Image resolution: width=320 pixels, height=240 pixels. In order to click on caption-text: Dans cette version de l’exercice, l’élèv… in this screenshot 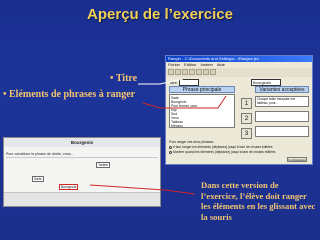, I will do `click(258, 201)`.